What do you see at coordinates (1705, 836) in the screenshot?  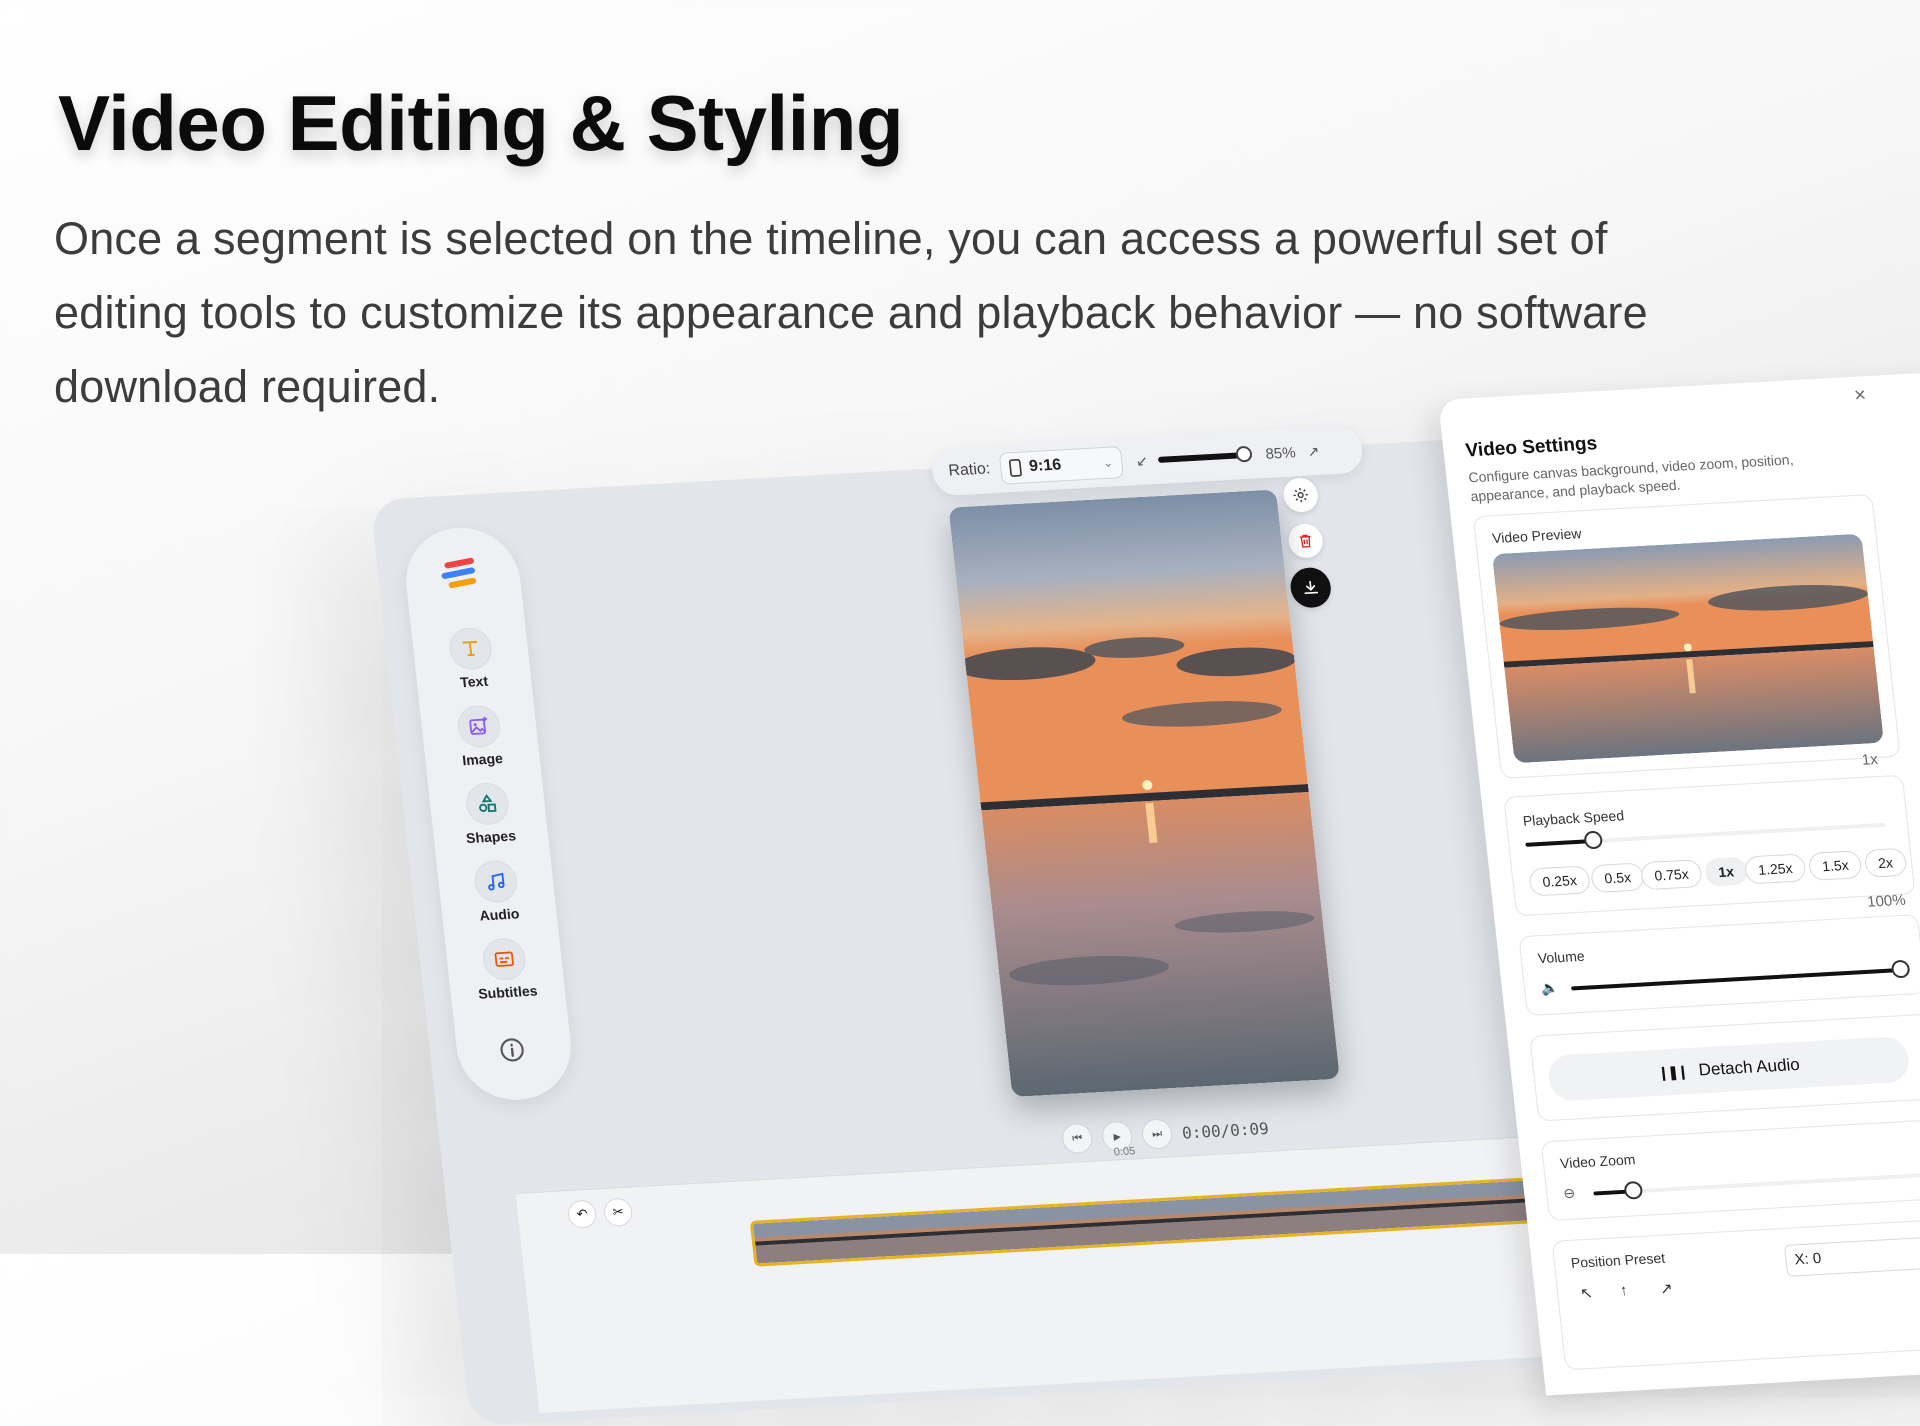 I see `playback-speed-slider` at bounding box center [1705, 836].